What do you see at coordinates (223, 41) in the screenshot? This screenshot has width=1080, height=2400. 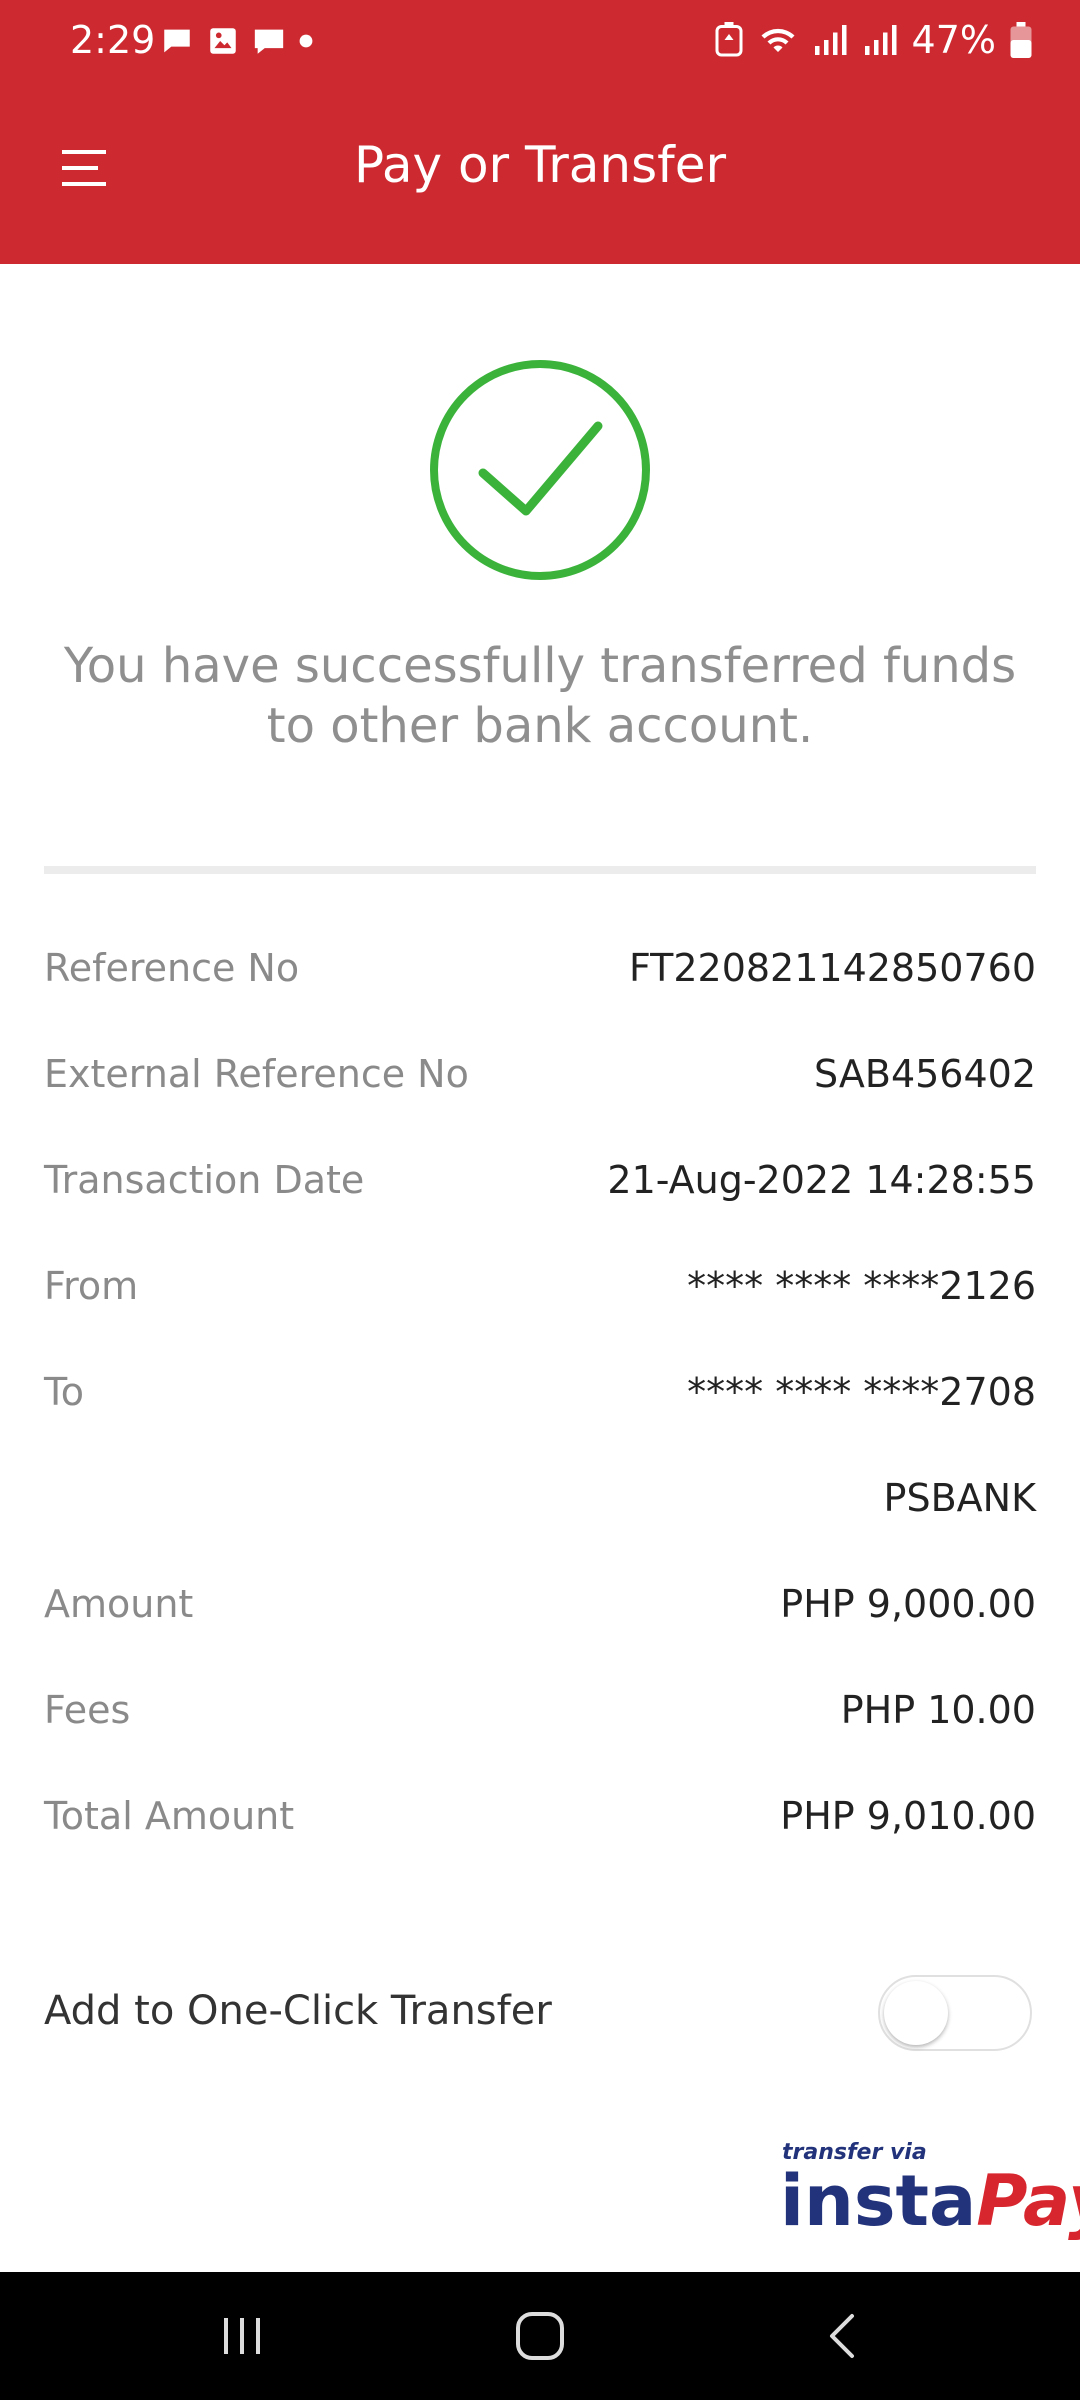 I see `image-icon` at bounding box center [223, 41].